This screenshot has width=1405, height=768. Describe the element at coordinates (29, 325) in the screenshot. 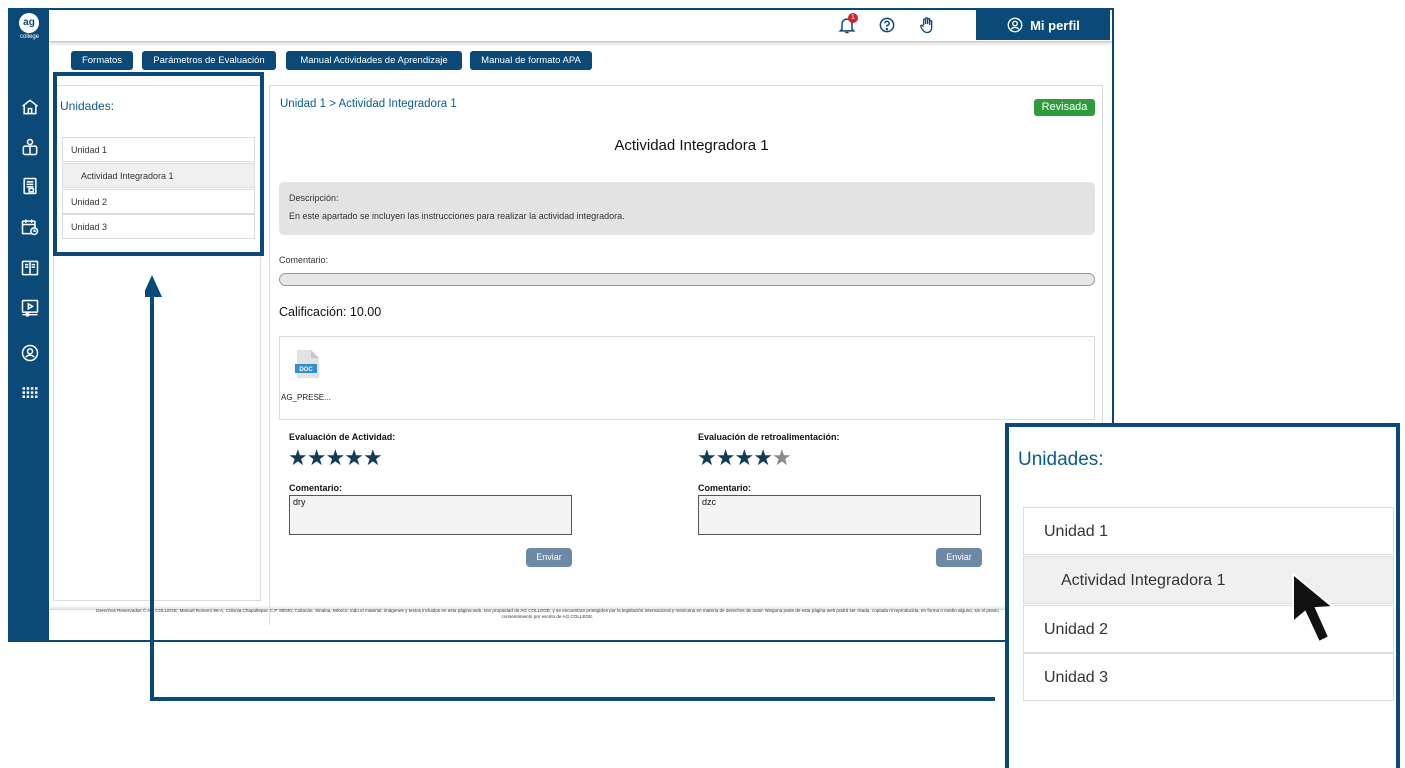

I see `sidebar: ag college` at that location.